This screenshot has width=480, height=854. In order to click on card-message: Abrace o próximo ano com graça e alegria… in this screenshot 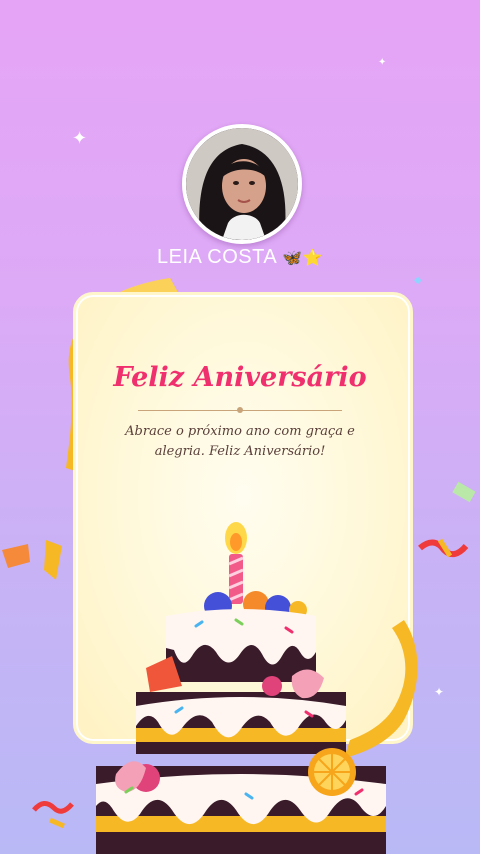, I will do `click(240, 441)`.